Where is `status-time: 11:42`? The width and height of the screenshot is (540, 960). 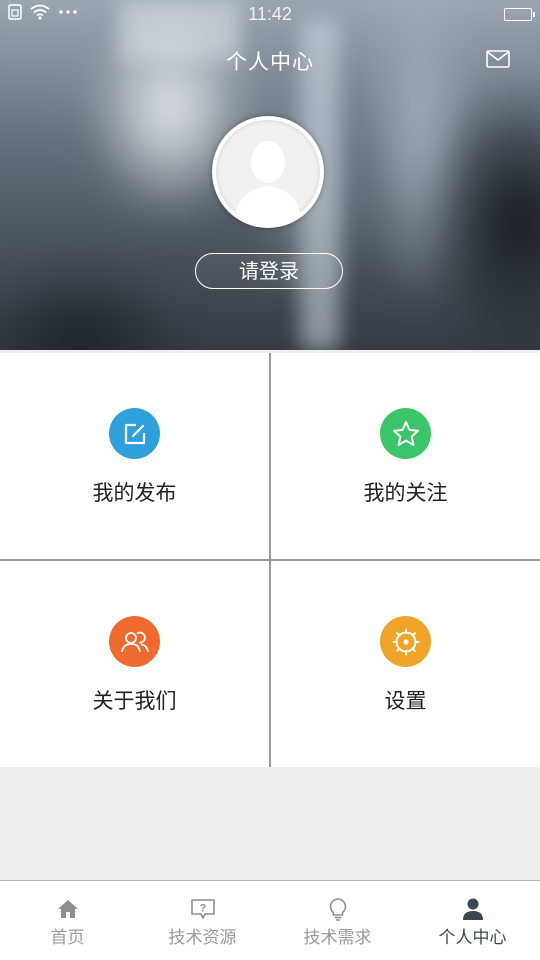 status-time: 11:42 is located at coordinates (270, 14).